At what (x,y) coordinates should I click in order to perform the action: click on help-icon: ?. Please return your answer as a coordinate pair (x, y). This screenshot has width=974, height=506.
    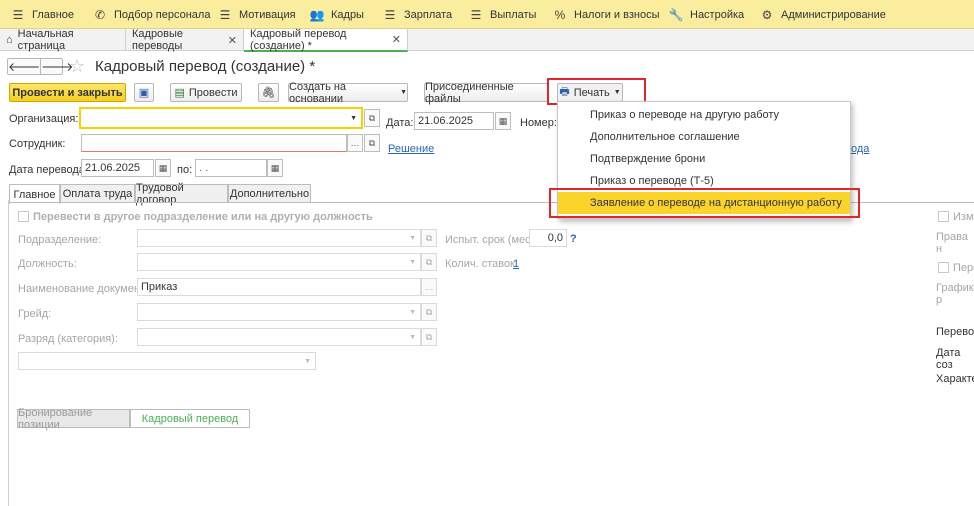
    Looking at the image, I should click on (573, 239).